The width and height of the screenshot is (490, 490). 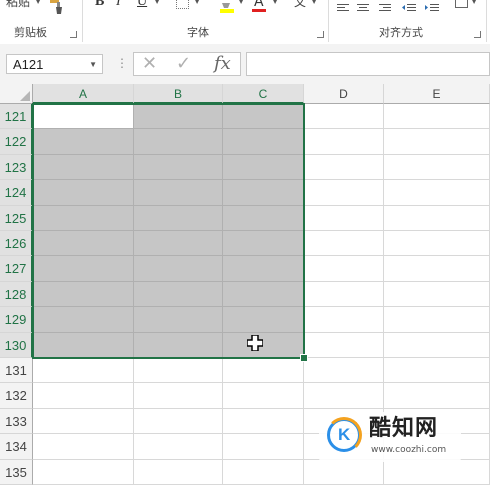 I want to click on cell-d135, so click(x=344, y=472).